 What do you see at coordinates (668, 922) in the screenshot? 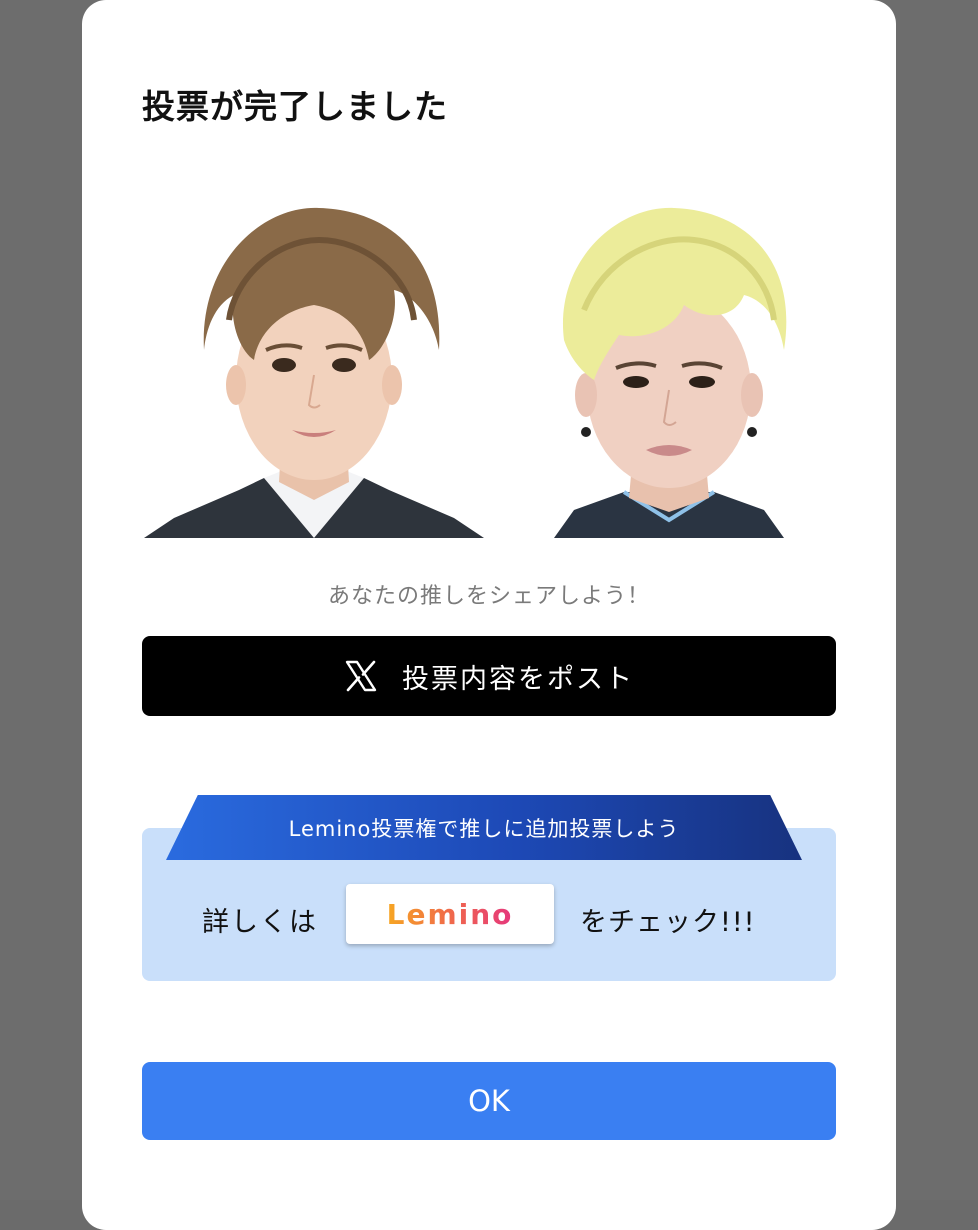
I see `promo-suffix: をチェック!!!` at bounding box center [668, 922].